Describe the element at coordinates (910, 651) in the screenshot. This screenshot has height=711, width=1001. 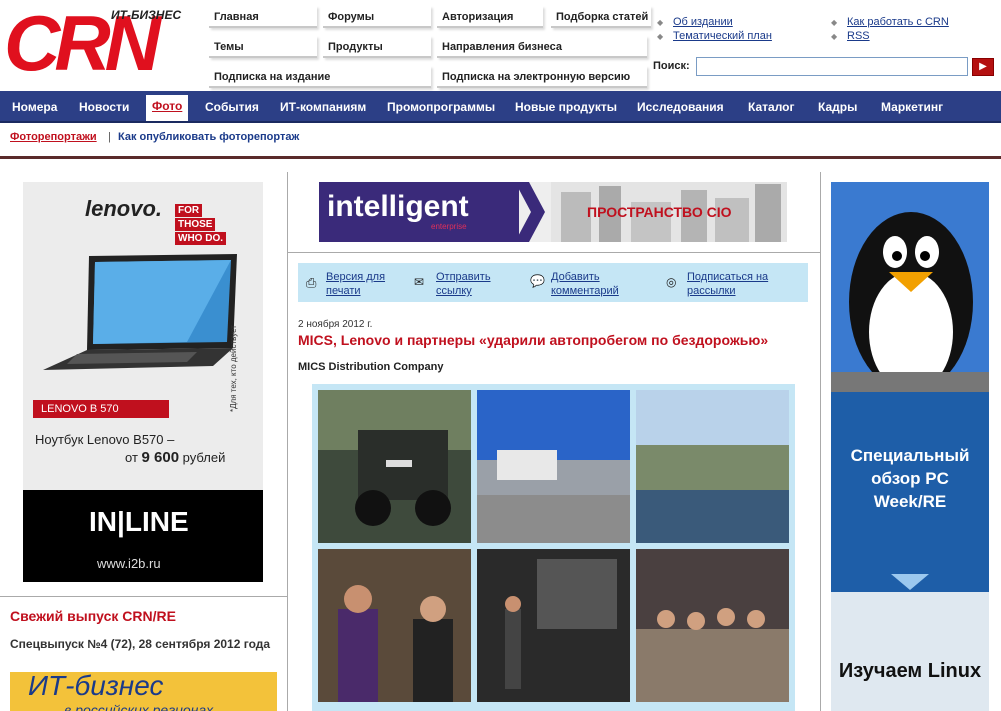
I see `ad-bottom-panel` at that location.